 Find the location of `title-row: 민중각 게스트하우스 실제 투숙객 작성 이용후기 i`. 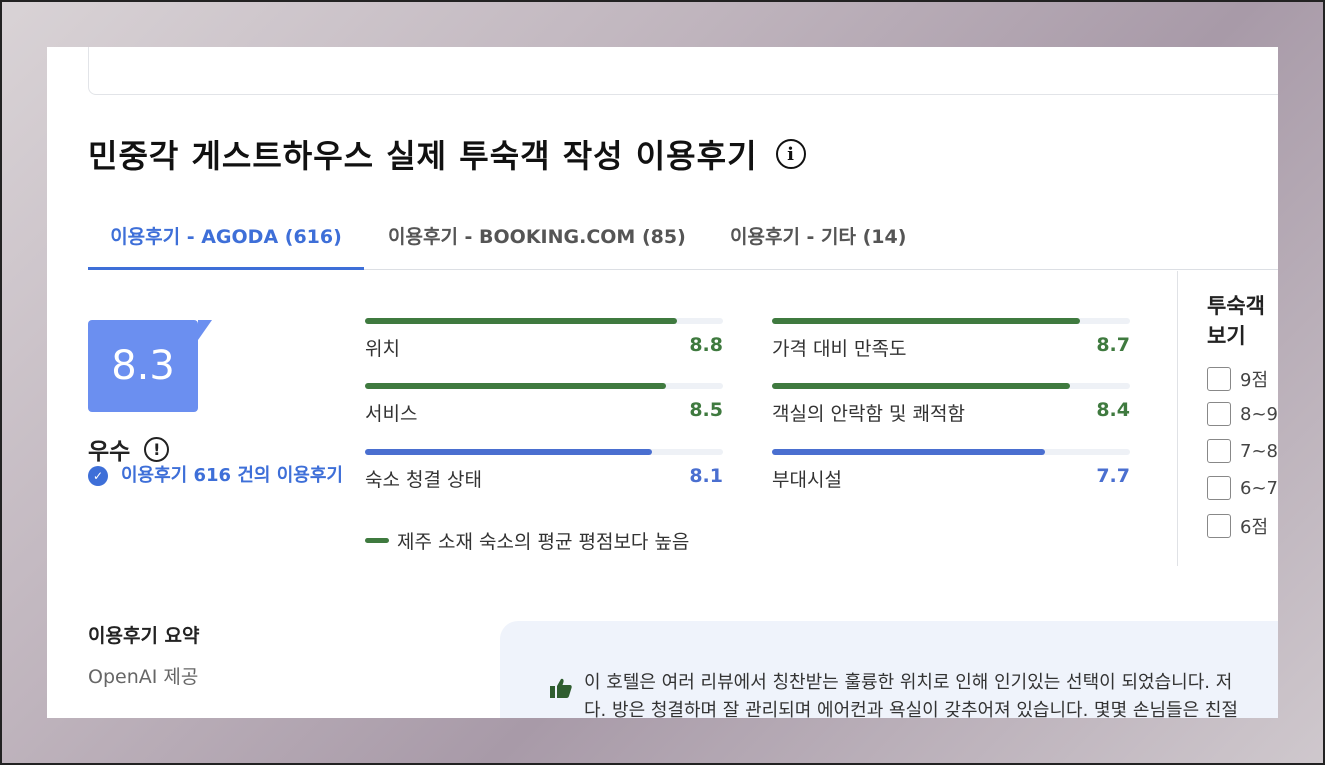

title-row: 민중각 게스트하우스 실제 투숙객 작성 이용후기 i is located at coordinates (447, 154).